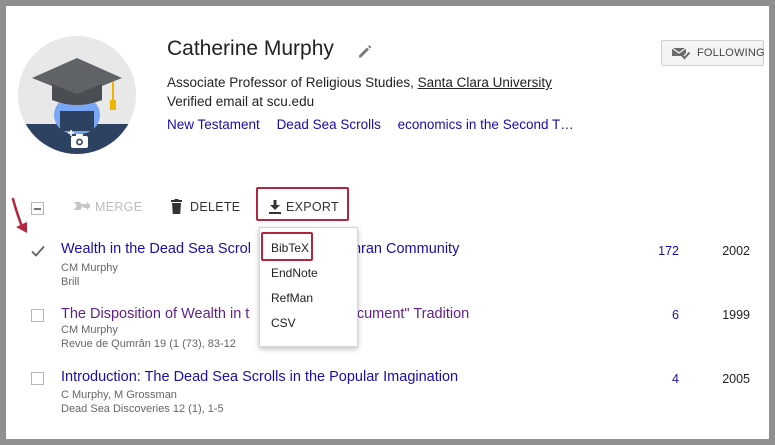  I want to click on menu-item-endnote: EndNote, so click(294, 273).